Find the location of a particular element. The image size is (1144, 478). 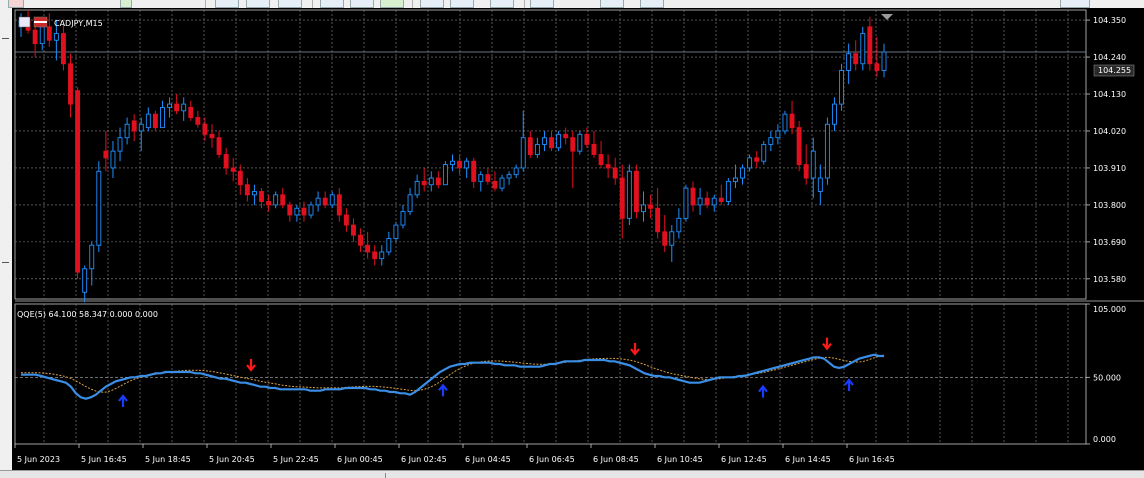

buy-arrow-icon is located at coordinates (849, 384).